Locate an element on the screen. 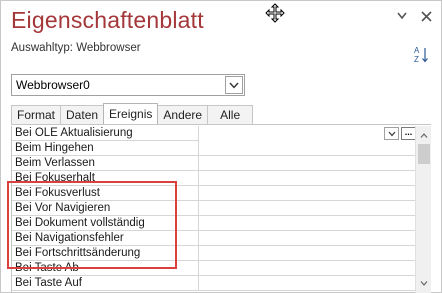  property-tabs: Format Daten Ereignis Andere Alle is located at coordinates (132, 114).